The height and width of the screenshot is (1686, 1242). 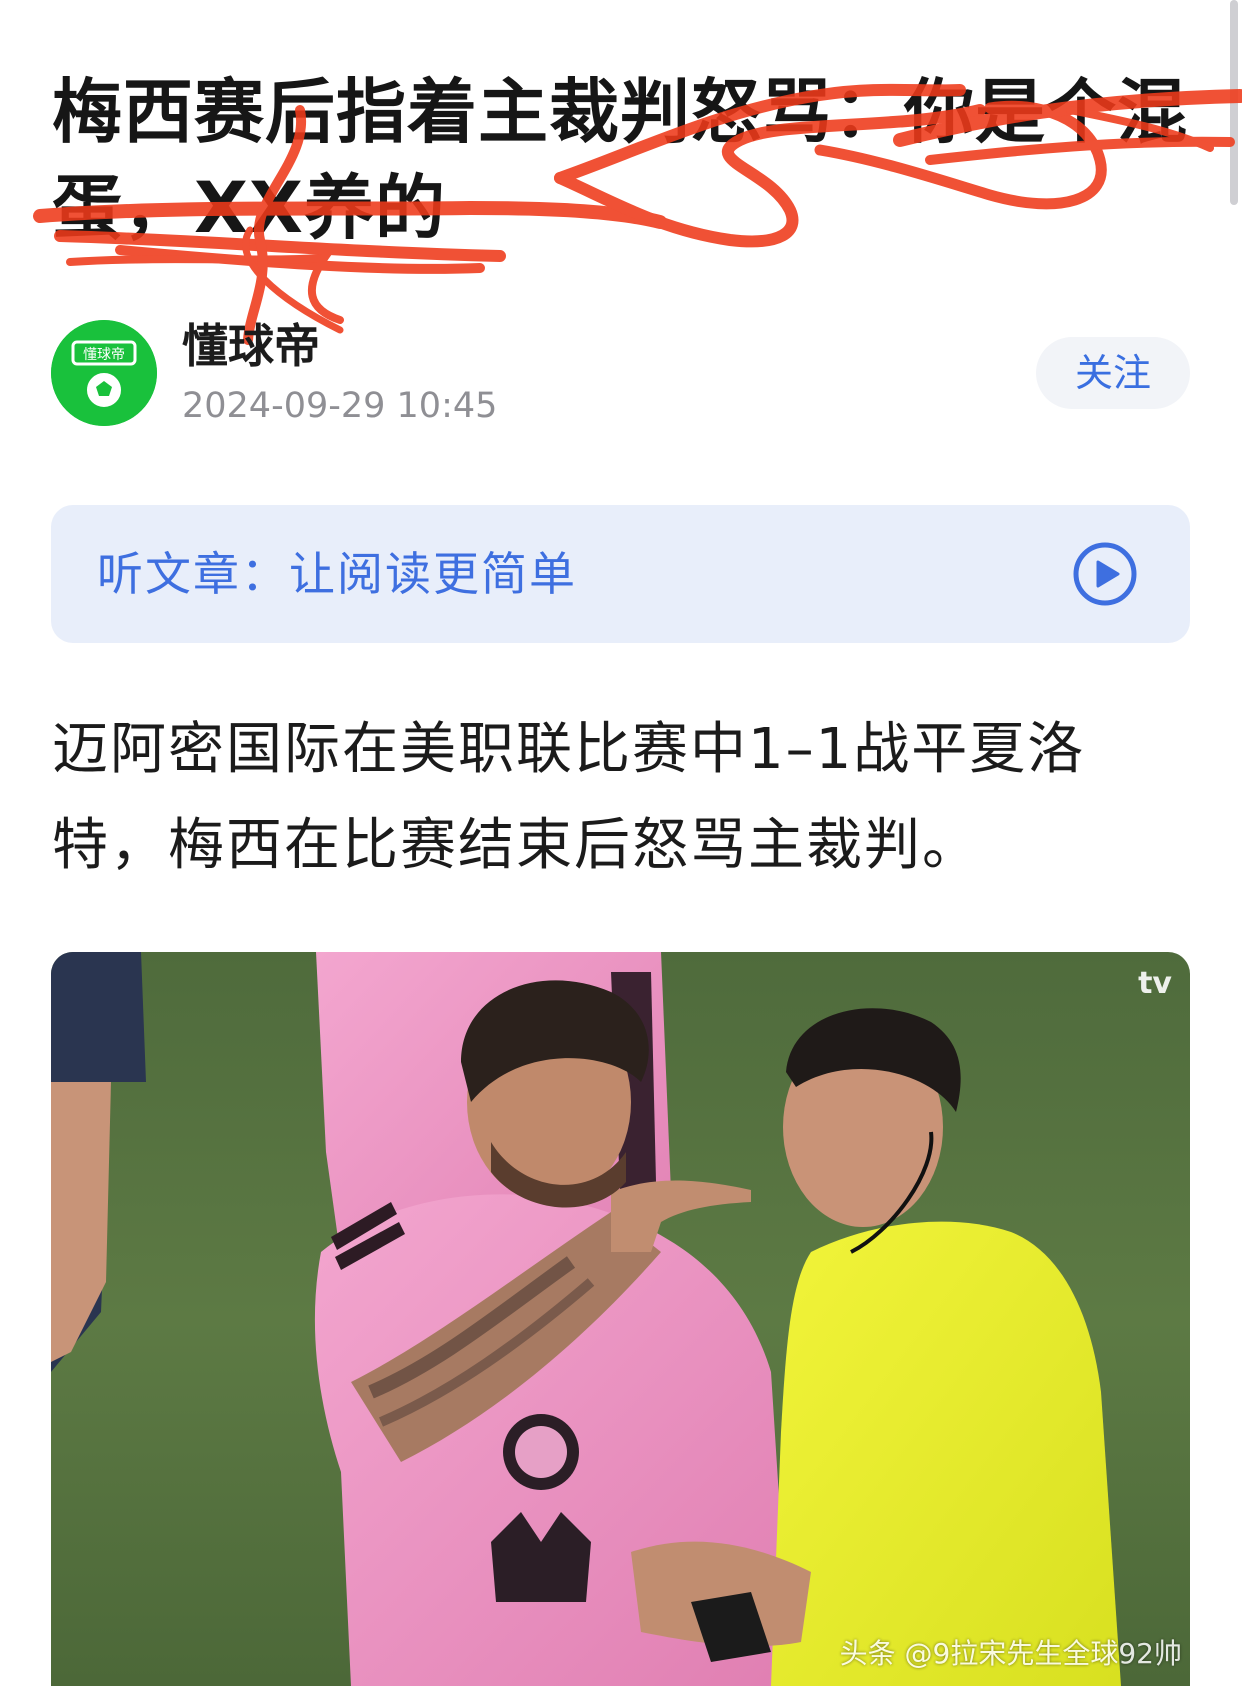 I want to click on avatar-label: 懂球帝, so click(x=104, y=355).